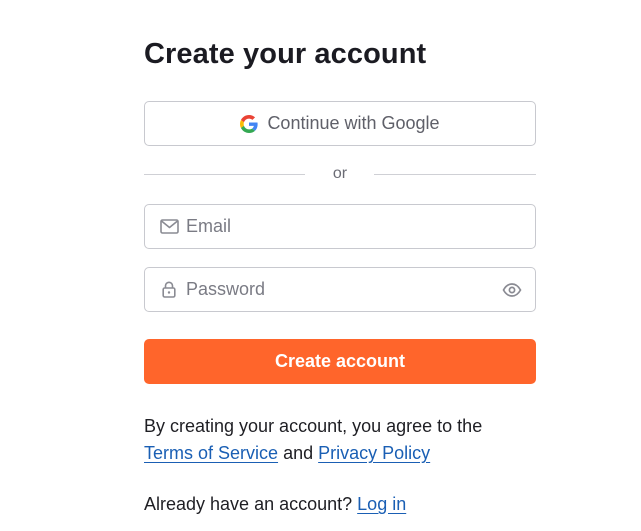 The width and height of the screenshot is (641, 531). What do you see at coordinates (249, 123) in the screenshot?
I see `google-g-icon` at bounding box center [249, 123].